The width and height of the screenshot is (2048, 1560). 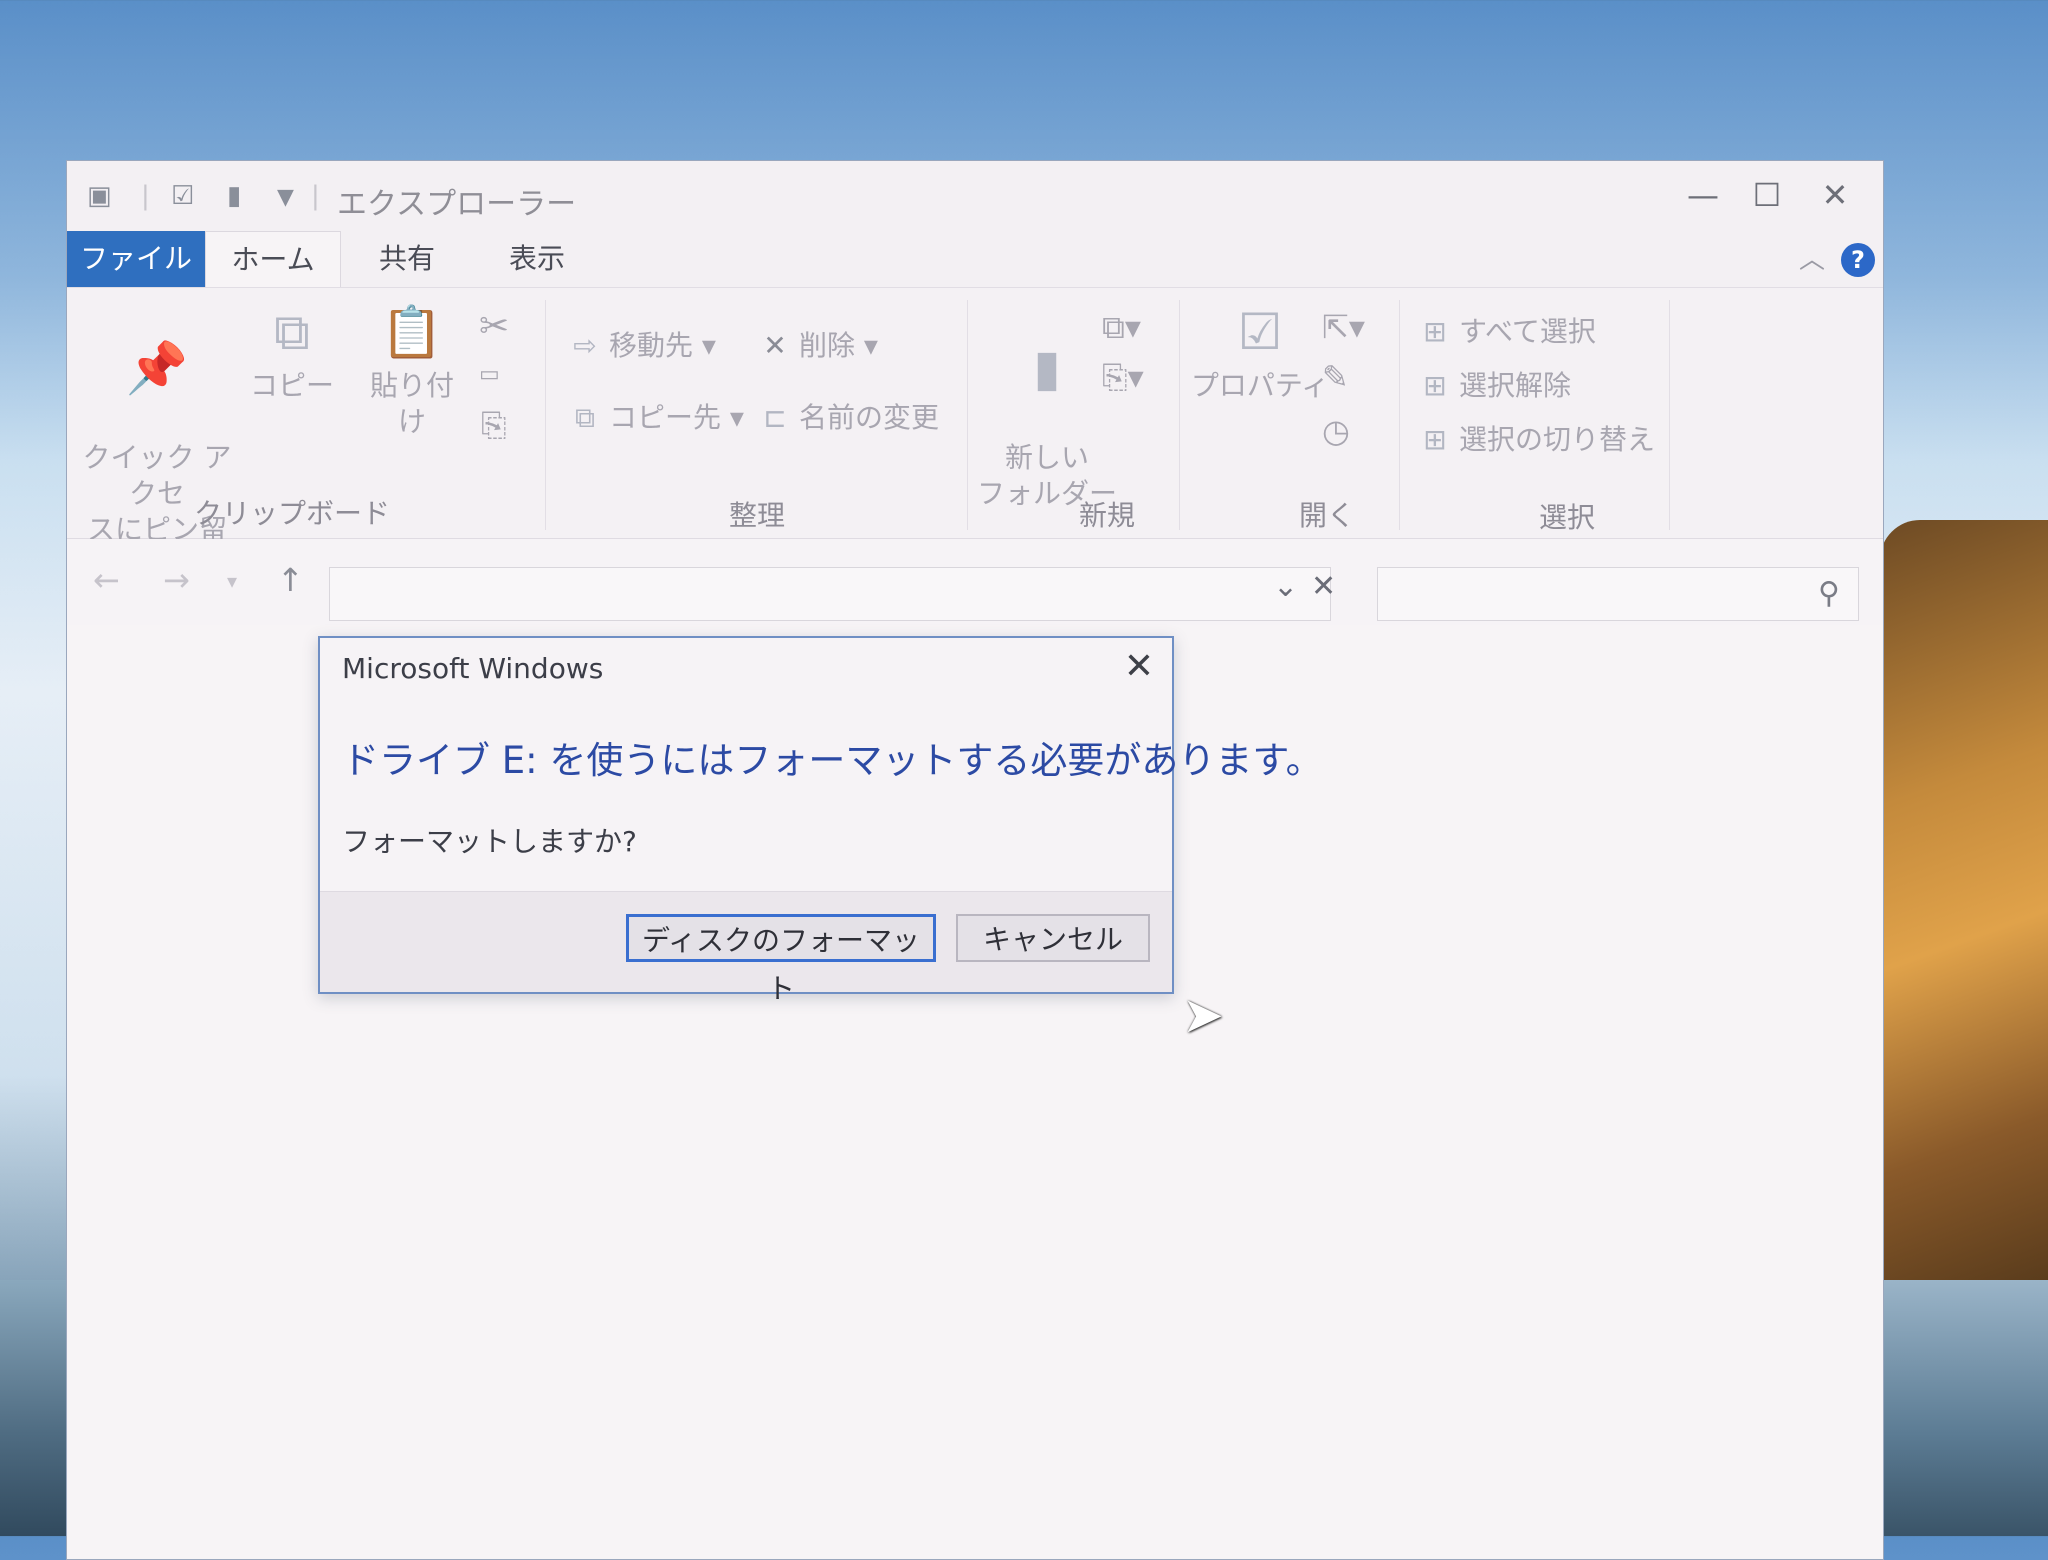 I want to click on move-to-icon: ⇨, so click(x=585, y=345).